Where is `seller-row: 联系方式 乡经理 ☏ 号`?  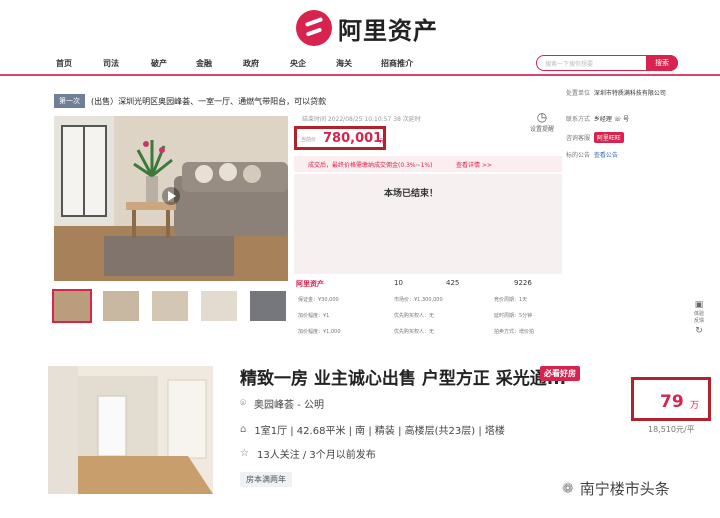
seller-row: 联系方式 乡经理 ☏ 号 is located at coordinates (597, 118).